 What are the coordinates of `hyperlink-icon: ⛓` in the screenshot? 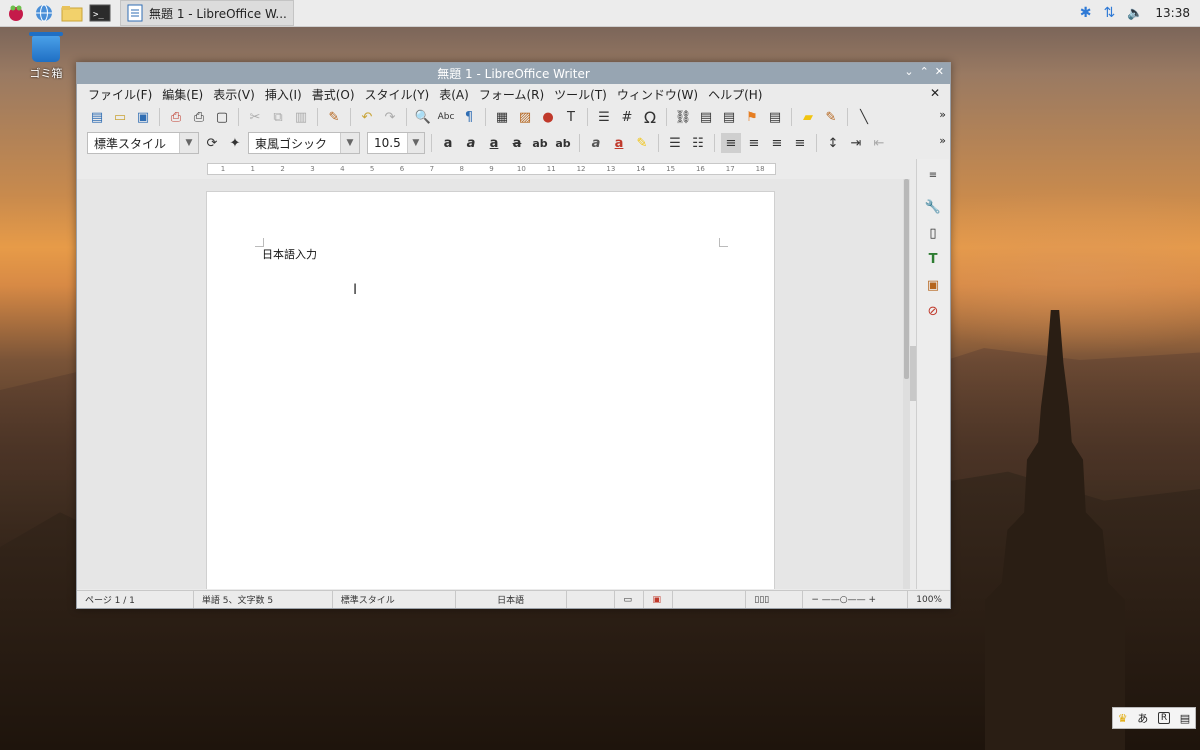 It's located at (683, 117).